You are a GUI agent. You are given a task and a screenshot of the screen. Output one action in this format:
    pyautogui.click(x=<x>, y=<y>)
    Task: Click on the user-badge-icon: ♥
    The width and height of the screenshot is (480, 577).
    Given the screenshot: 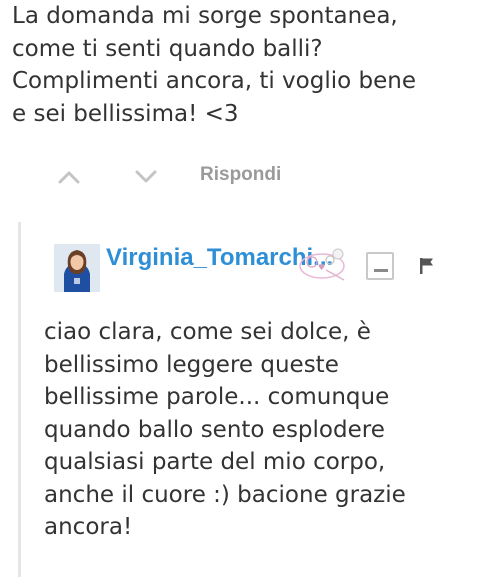 What is the action you would take?
    pyautogui.click(x=322, y=264)
    